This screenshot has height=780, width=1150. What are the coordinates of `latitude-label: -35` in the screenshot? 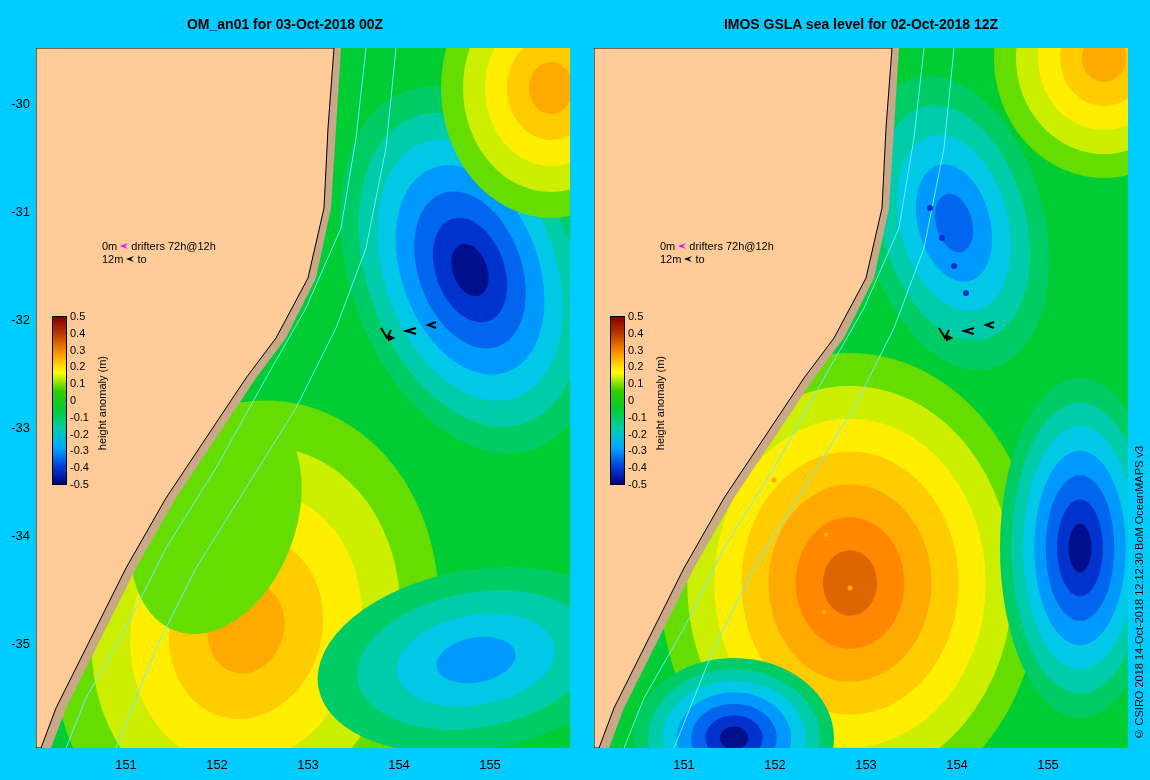 It's located at (20, 643).